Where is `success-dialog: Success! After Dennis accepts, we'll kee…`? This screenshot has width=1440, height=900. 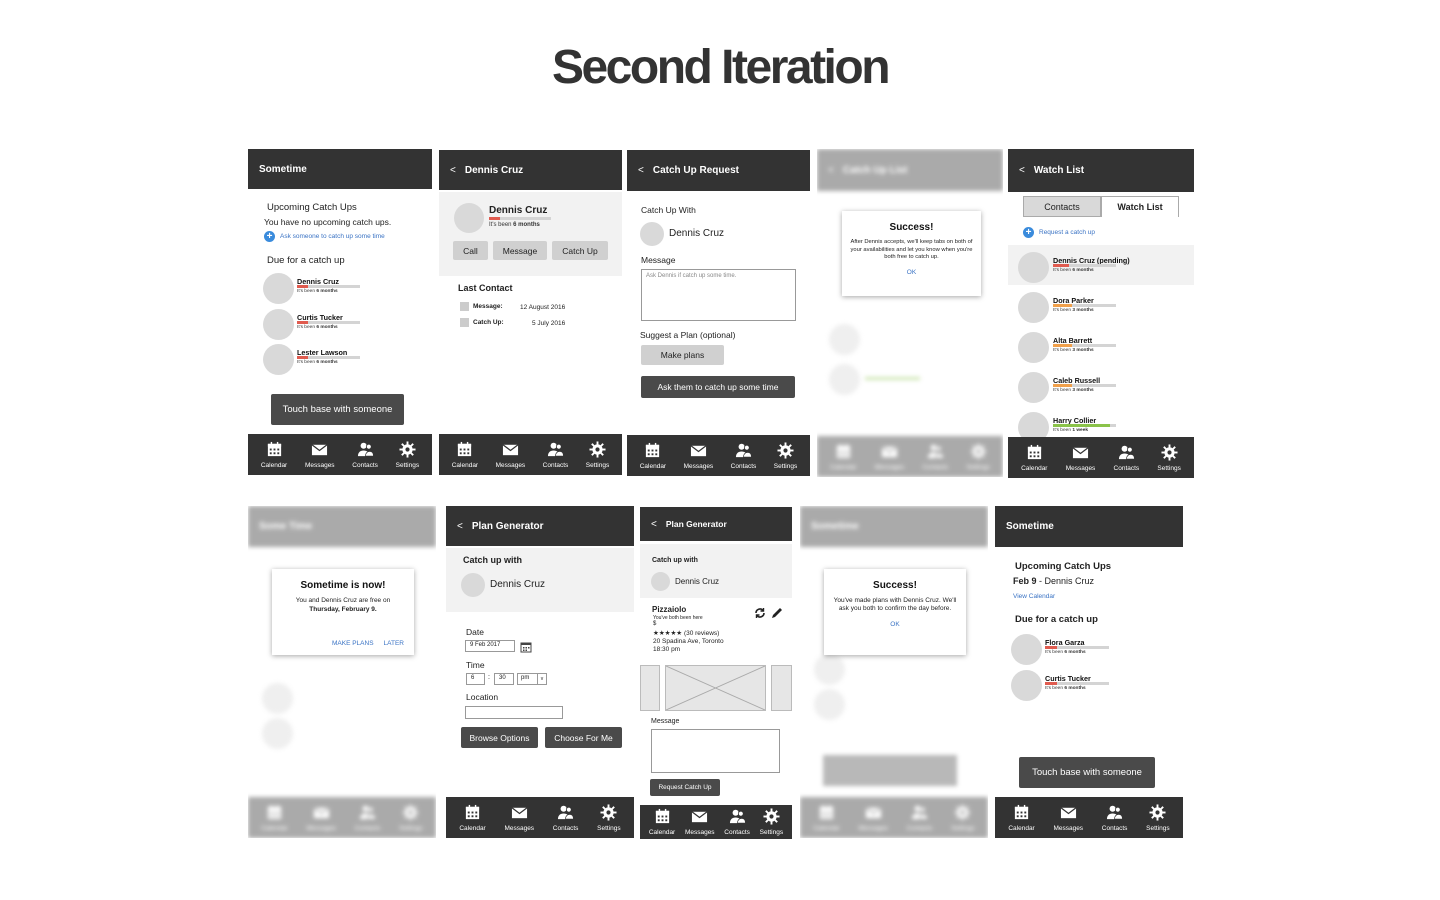 success-dialog: Success! After Dennis accepts, we'll kee… is located at coordinates (911, 253).